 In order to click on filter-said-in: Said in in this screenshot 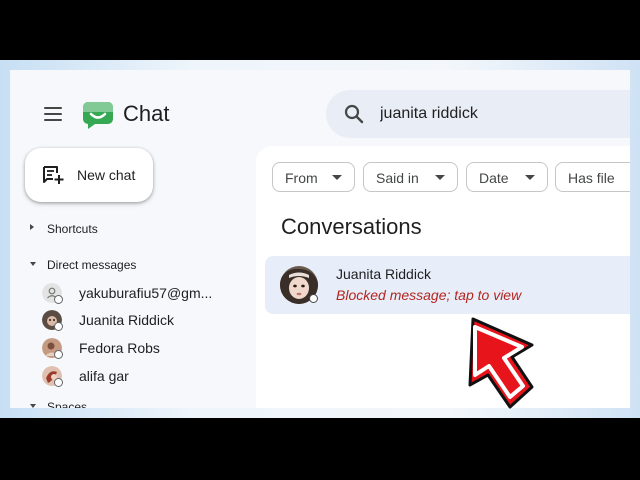, I will do `click(410, 177)`.